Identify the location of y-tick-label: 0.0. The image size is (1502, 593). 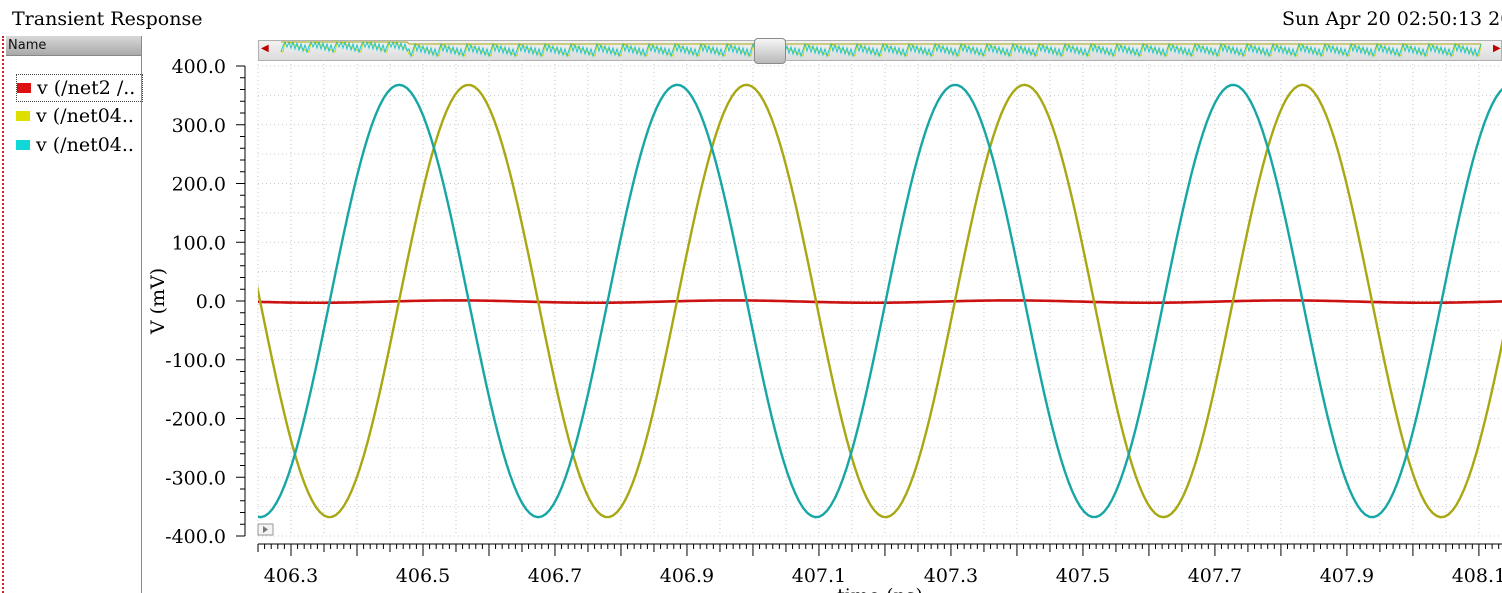
(211, 302).